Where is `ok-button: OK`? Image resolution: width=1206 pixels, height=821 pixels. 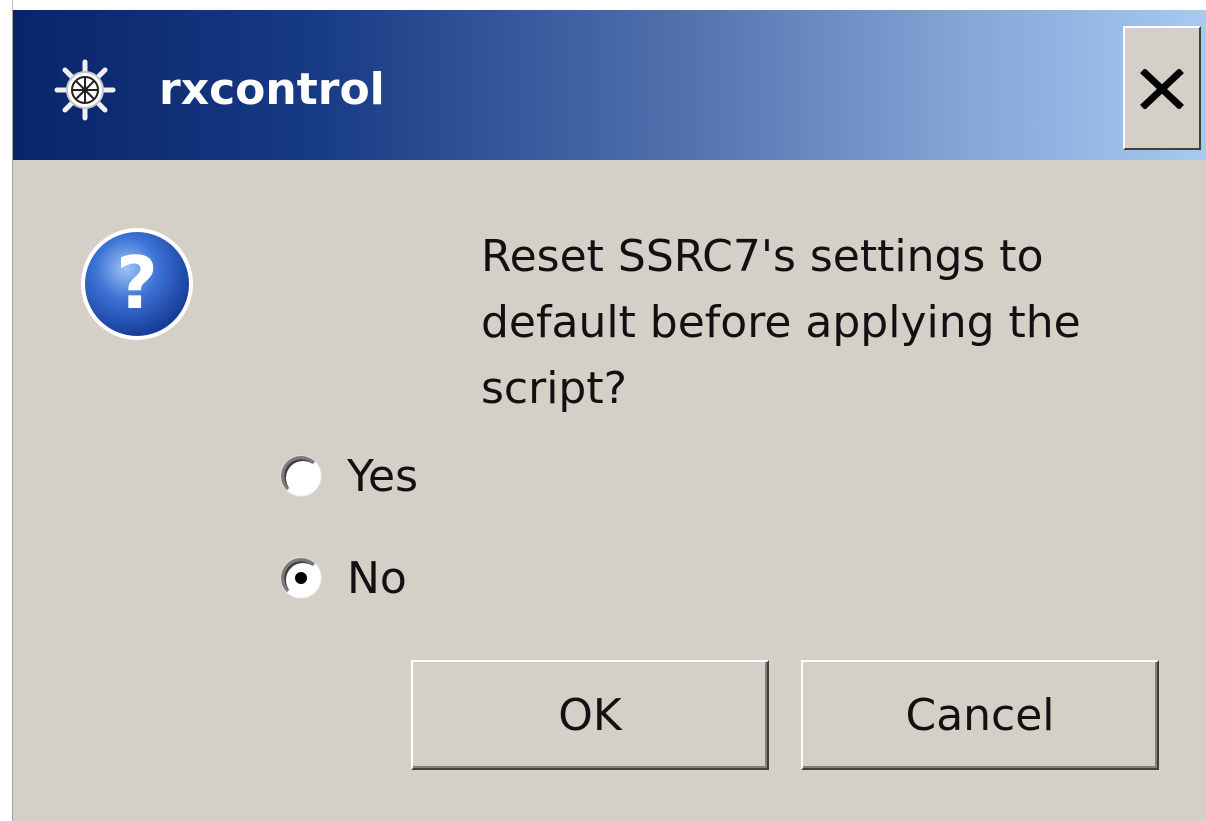
ok-button: OK is located at coordinates (590, 715).